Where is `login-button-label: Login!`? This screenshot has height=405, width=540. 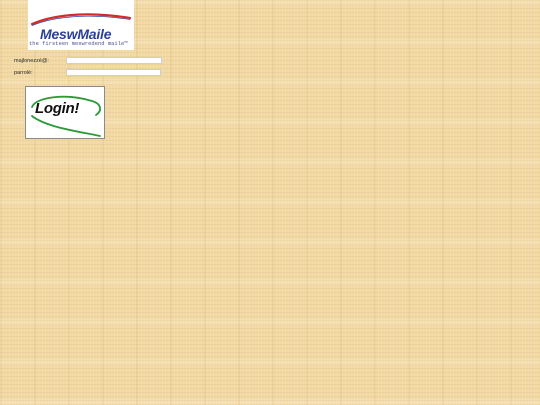 login-button-label: Login! is located at coordinates (57, 108).